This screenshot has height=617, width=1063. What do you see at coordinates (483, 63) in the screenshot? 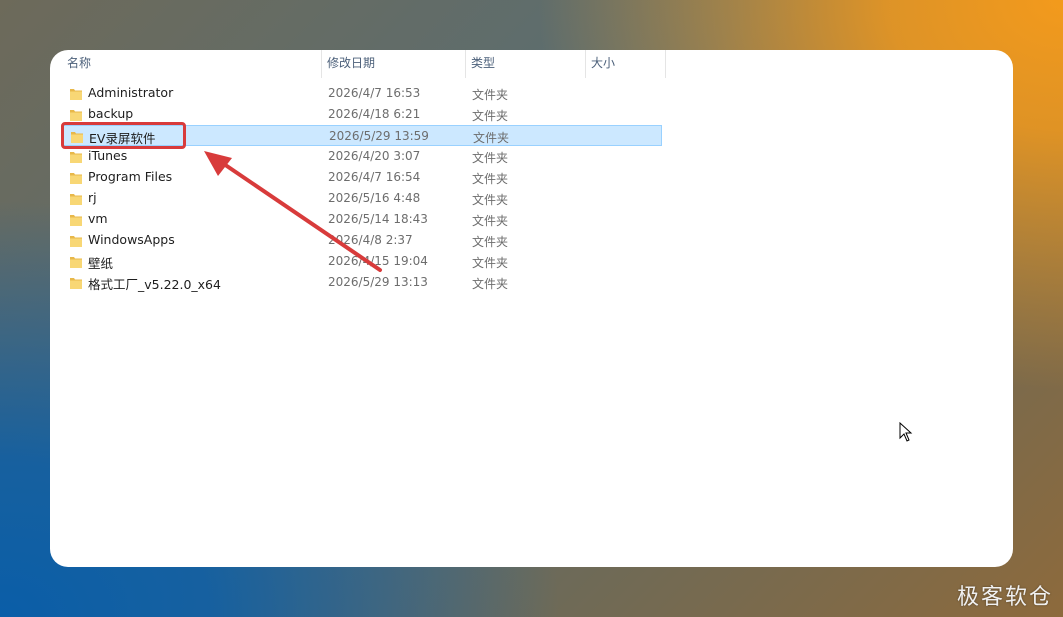
I see `column-header-type-label: 类型` at bounding box center [483, 63].